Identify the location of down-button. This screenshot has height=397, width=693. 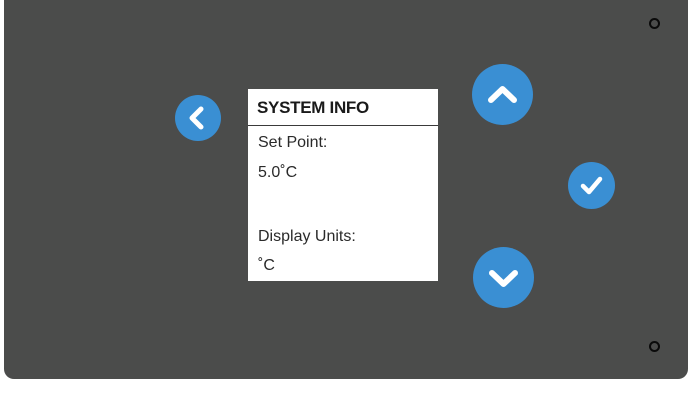
(503, 277).